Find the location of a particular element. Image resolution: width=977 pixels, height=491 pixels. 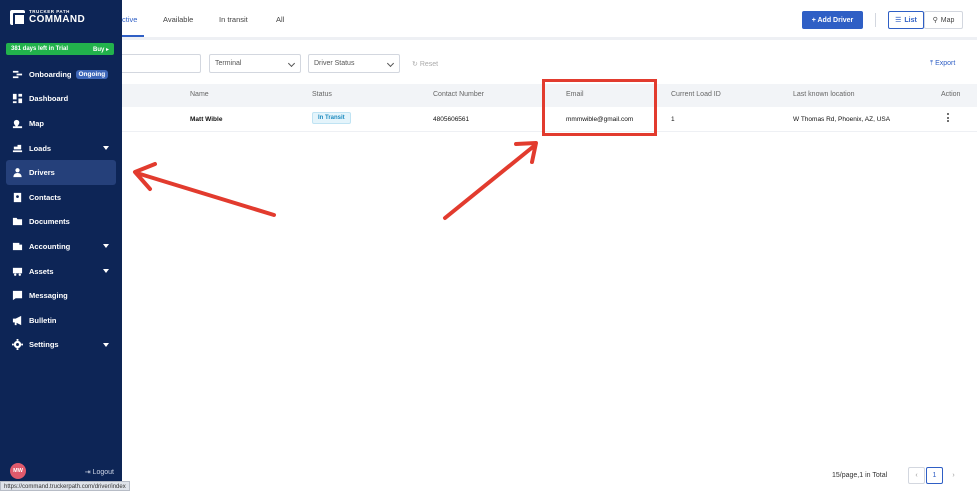

sidebar-item-label: Contacts is located at coordinates (45, 197).